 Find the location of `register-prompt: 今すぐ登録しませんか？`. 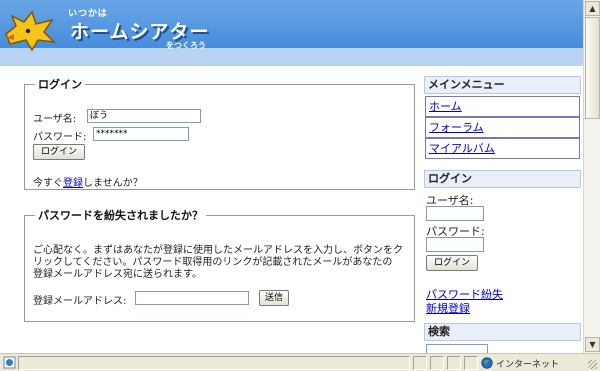

register-prompt: 今すぐ登録しませんか？ is located at coordinates (88, 181).